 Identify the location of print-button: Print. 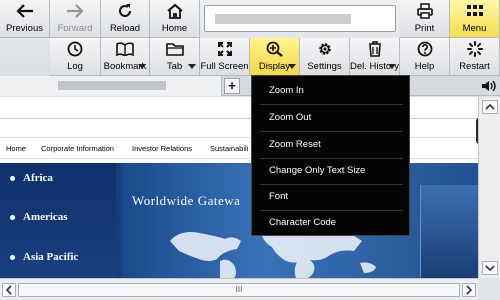
(425, 19).